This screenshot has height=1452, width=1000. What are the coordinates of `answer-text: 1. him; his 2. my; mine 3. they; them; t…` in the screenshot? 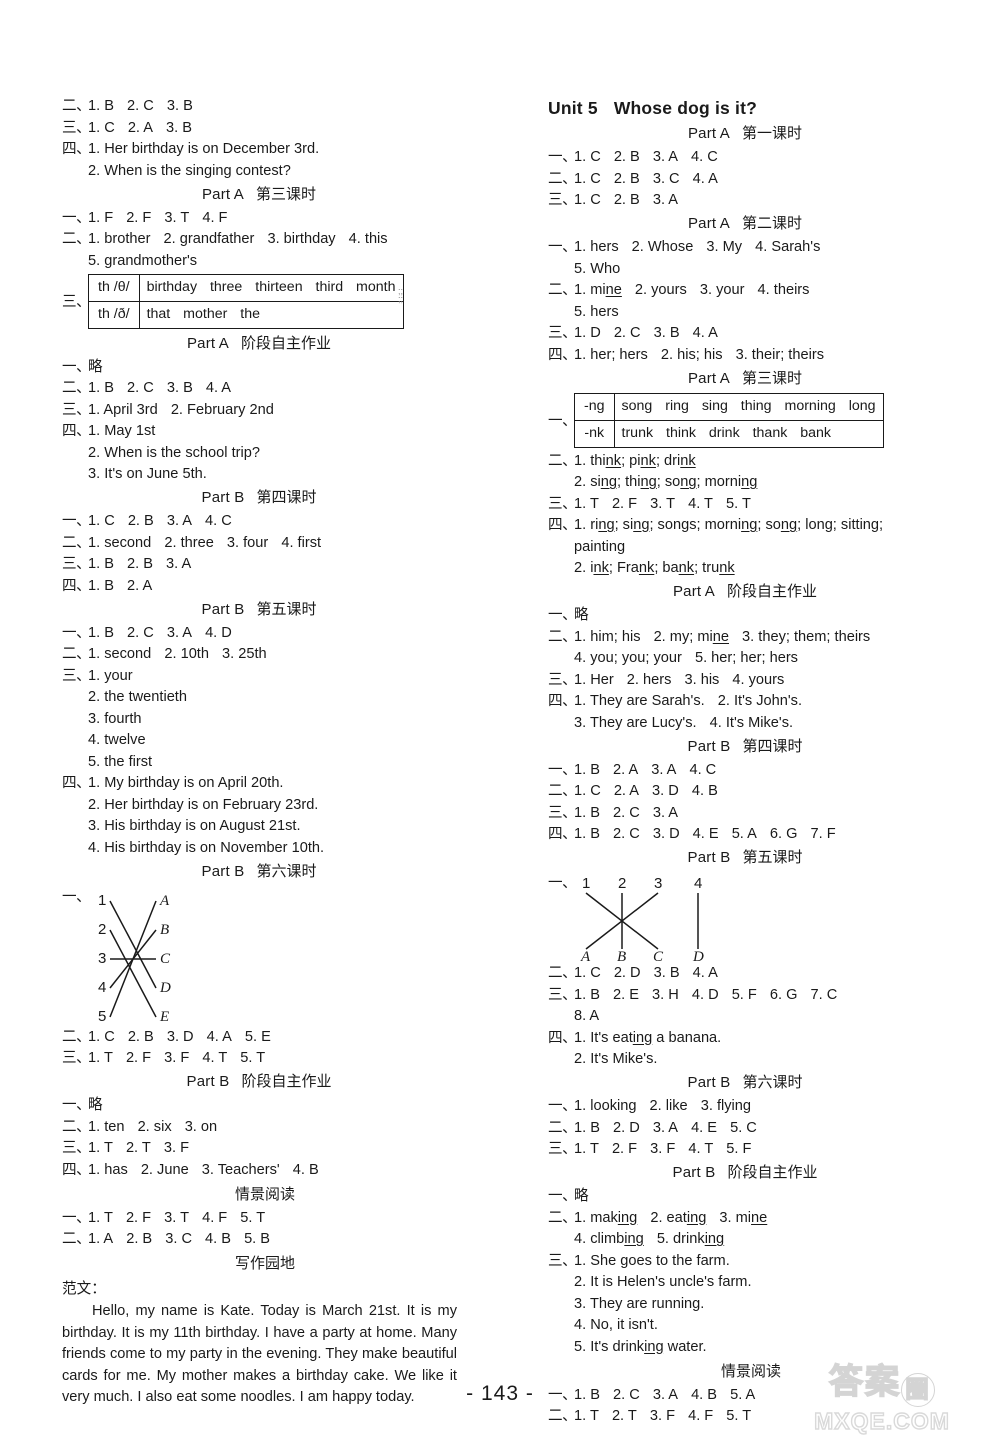 It's located at (722, 636).